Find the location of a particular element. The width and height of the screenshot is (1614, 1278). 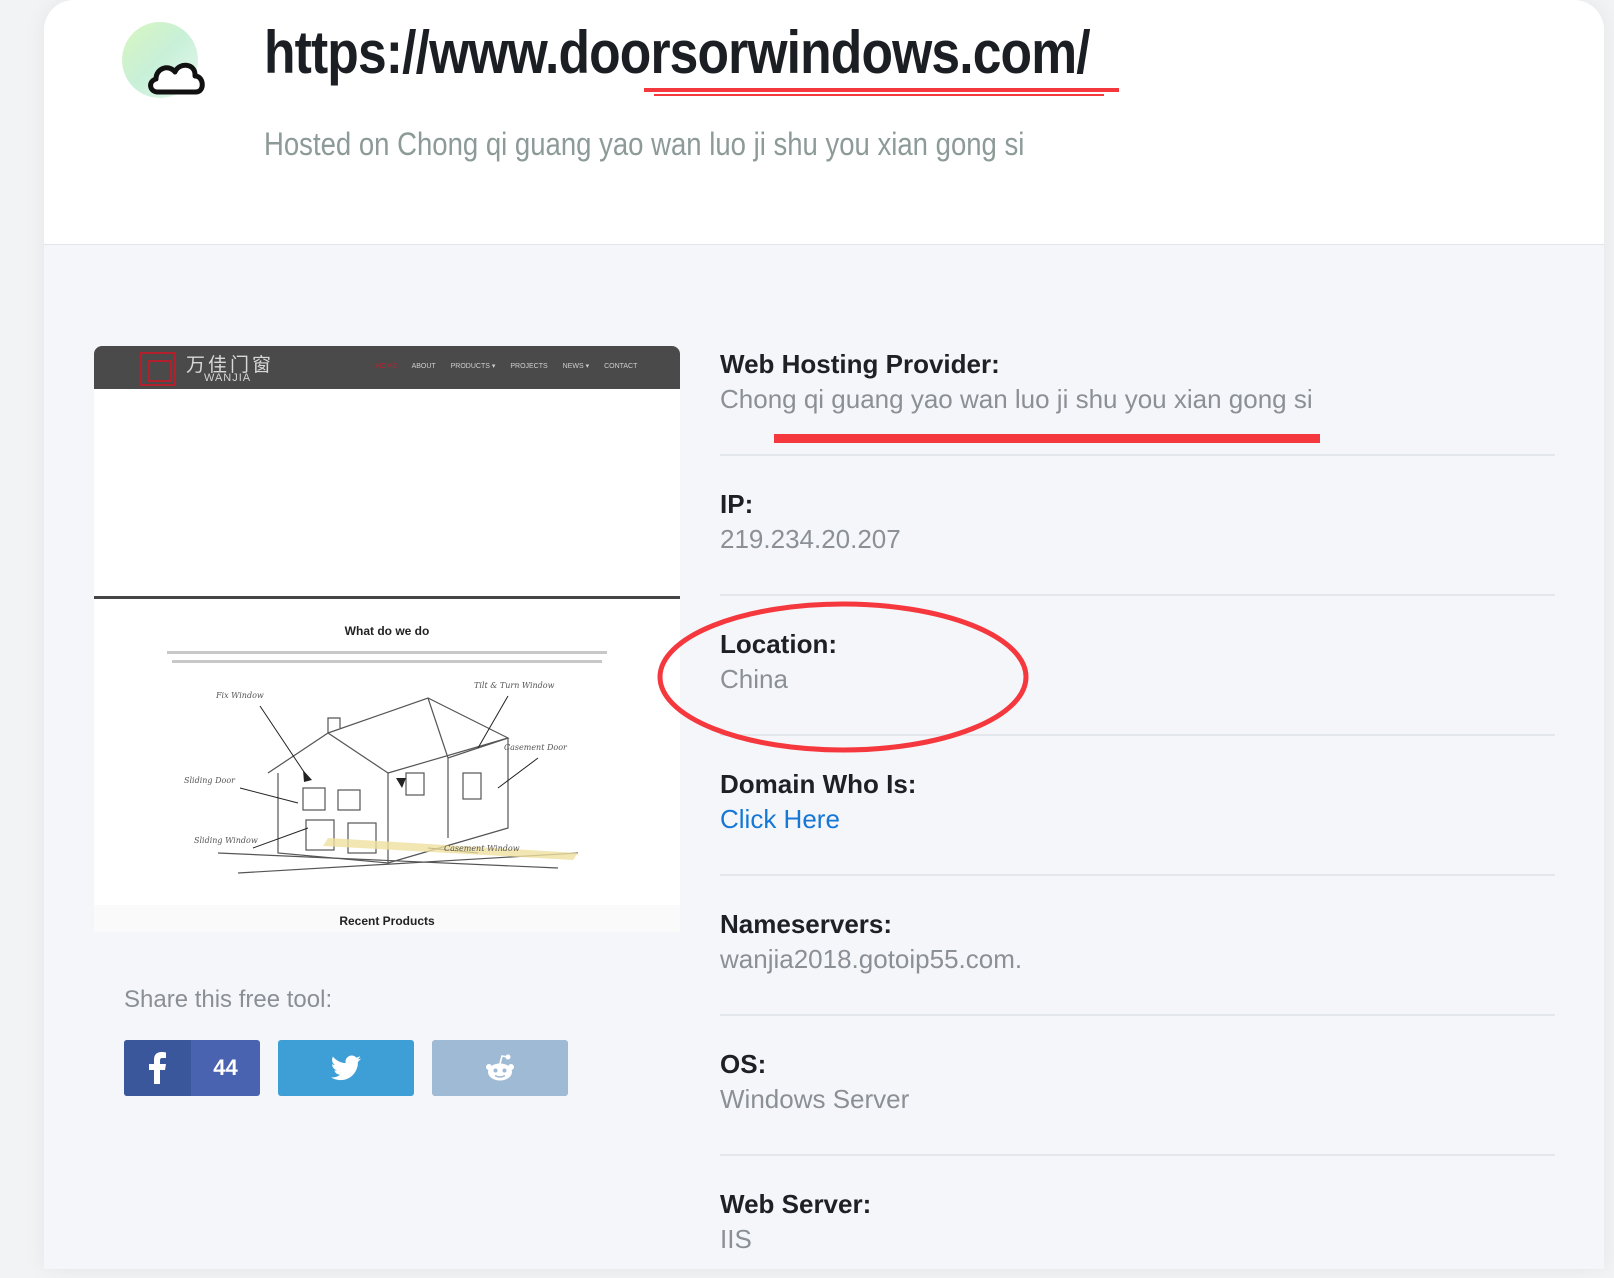

preview-logo-icon is located at coordinates (158, 369).